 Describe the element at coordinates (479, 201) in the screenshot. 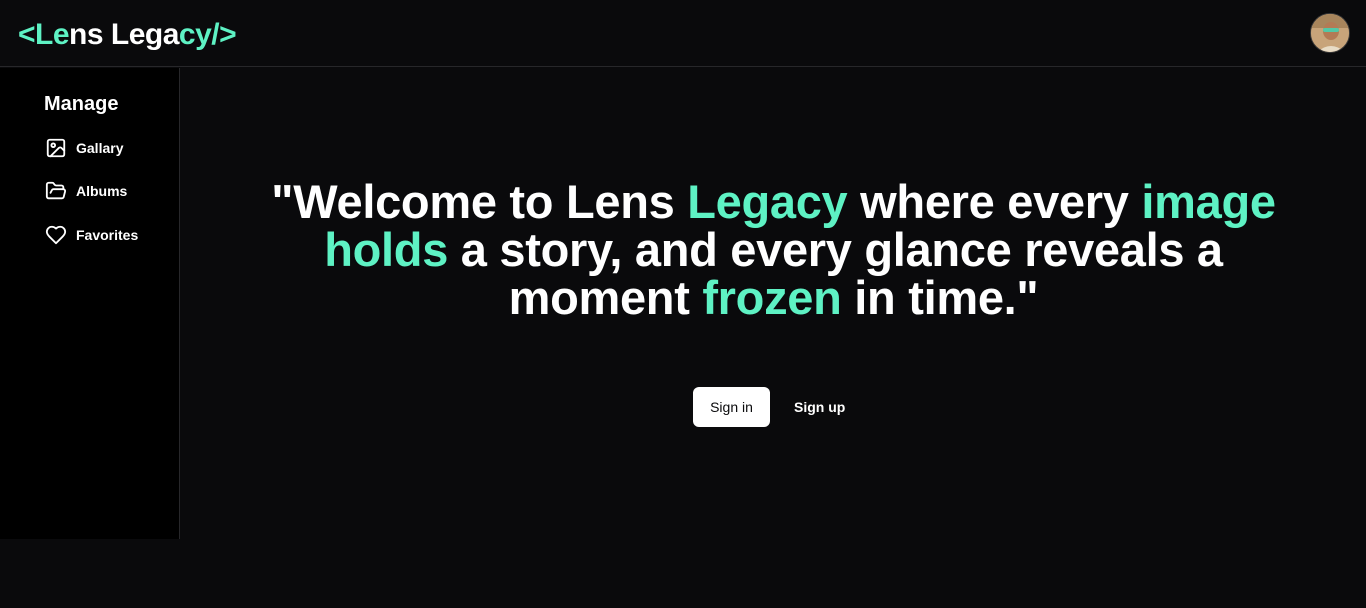

I see `hero-text: "Welcome to Lens` at that location.